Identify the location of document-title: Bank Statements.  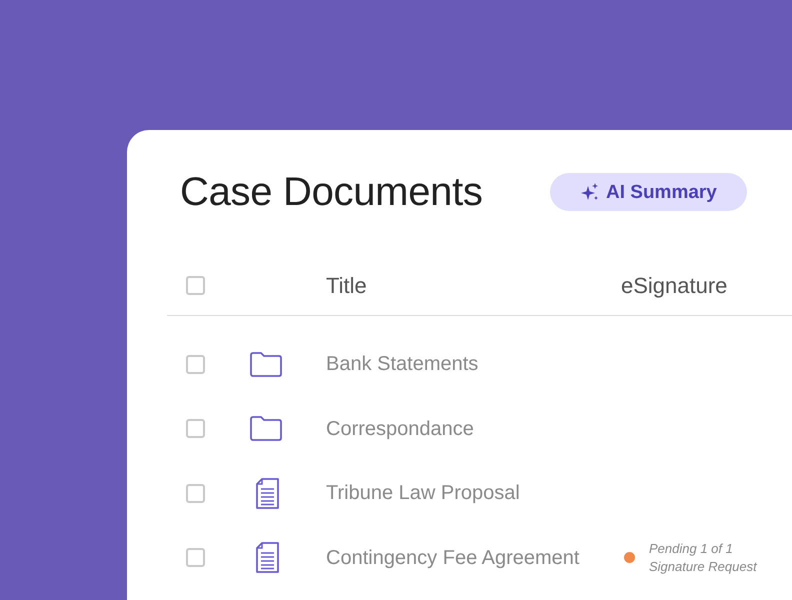
(402, 364).